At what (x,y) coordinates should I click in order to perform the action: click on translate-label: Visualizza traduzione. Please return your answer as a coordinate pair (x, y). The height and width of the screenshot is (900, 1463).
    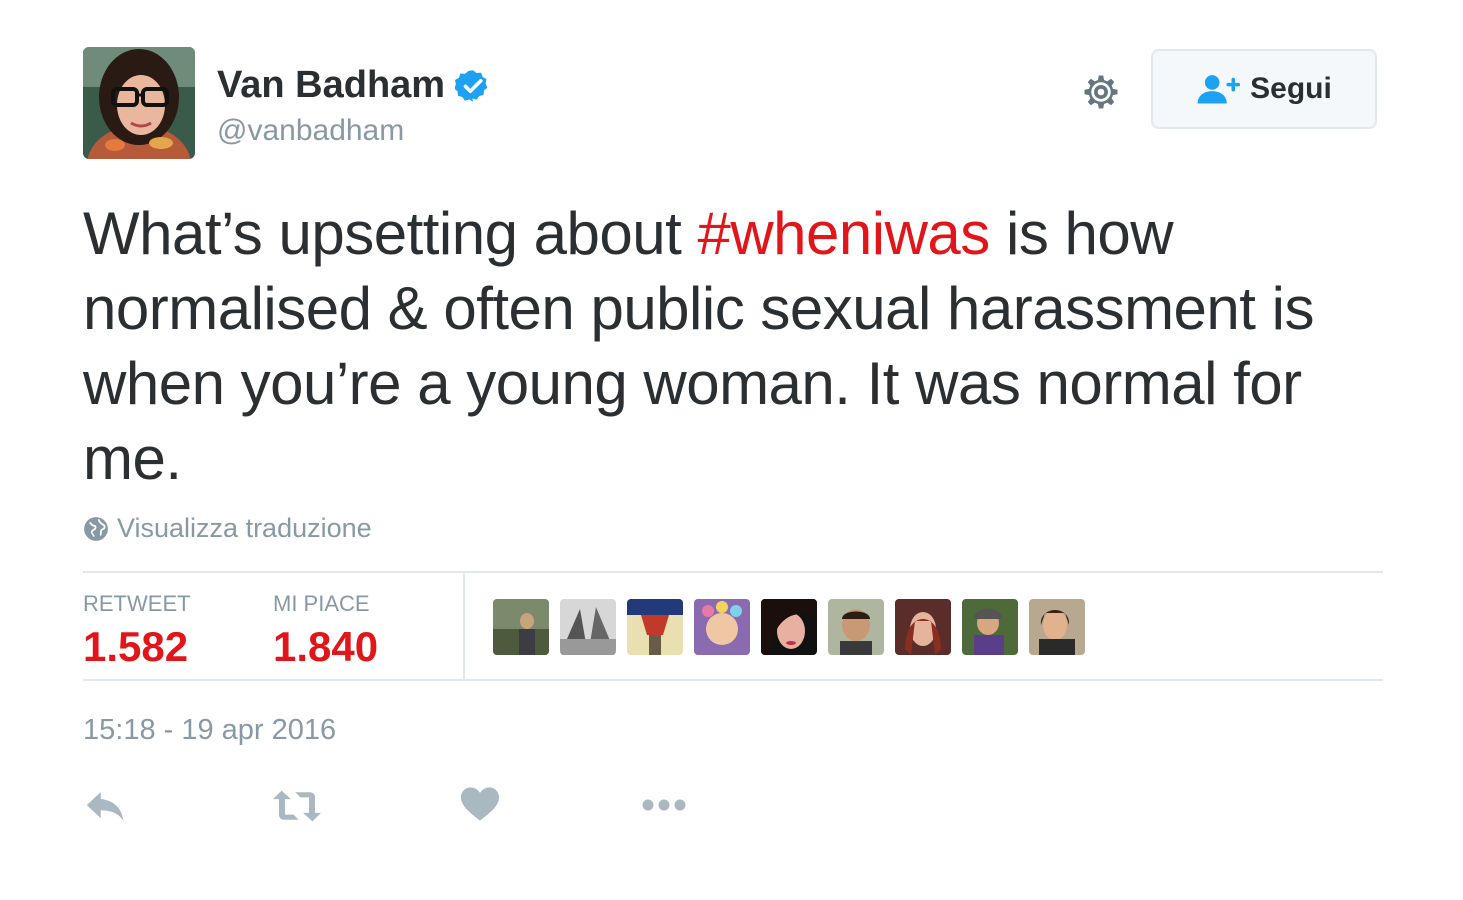
    Looking at the image, I should click on (244, 528).